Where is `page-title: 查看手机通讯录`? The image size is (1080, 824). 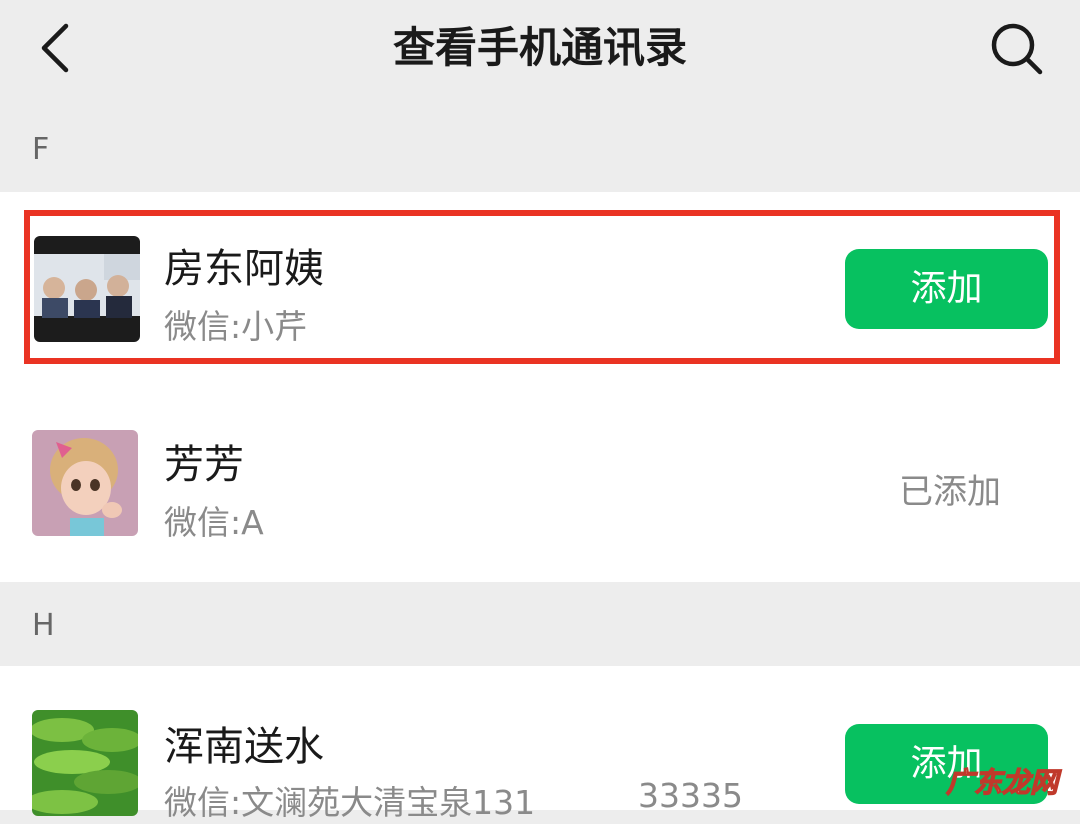 page-title: 查看手机通讯录 is located at coordinates (539, 47).